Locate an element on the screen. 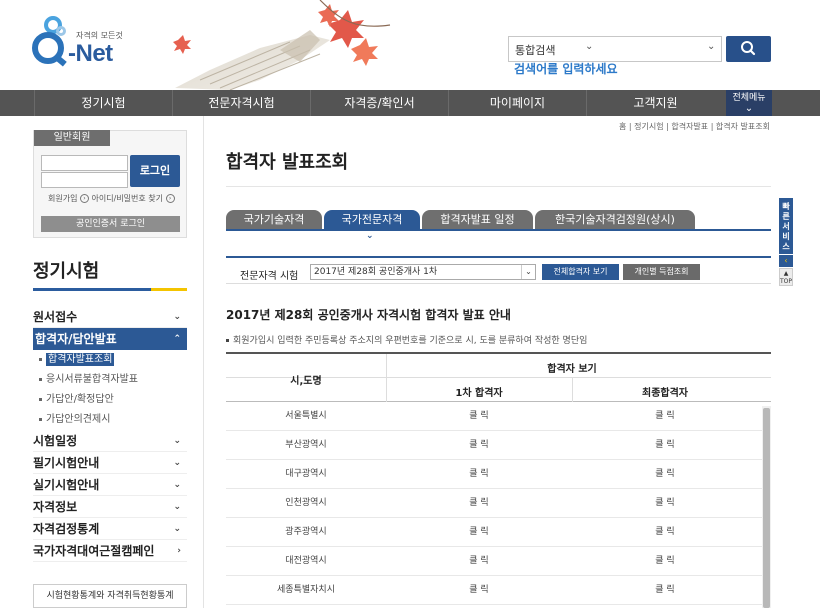 The image size is (820, 608). username-input is located at coordinates (84, 163).